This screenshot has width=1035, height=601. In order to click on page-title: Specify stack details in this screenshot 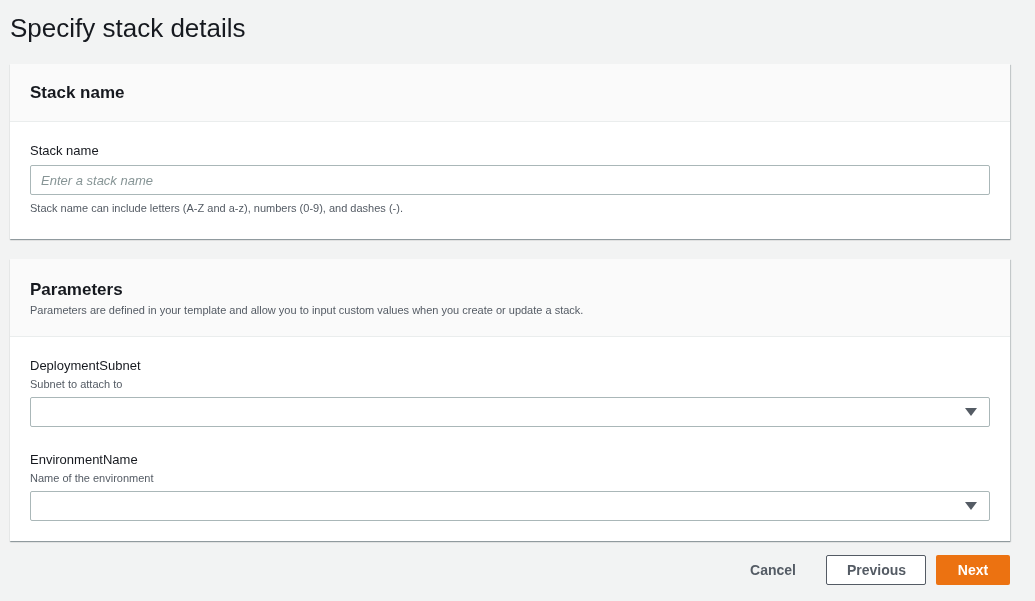, I will do `click(128, 28)`.